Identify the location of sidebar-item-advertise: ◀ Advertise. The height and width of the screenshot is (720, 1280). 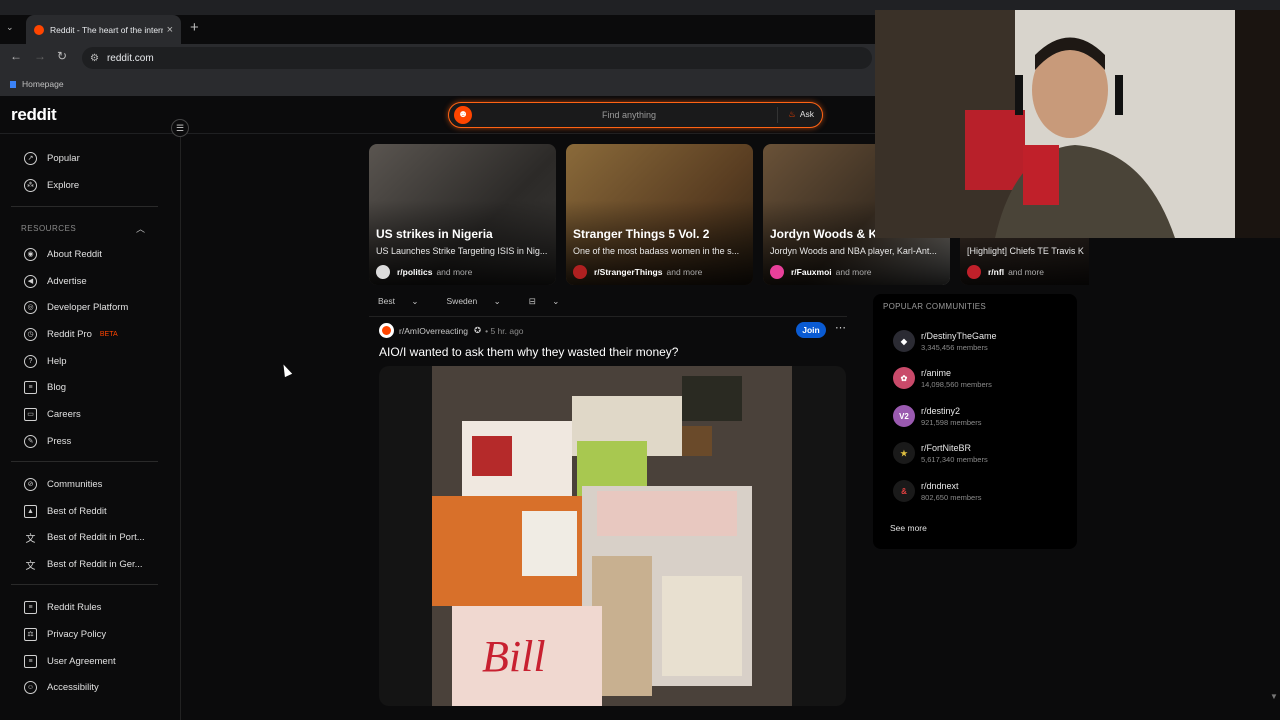
(55, 281).